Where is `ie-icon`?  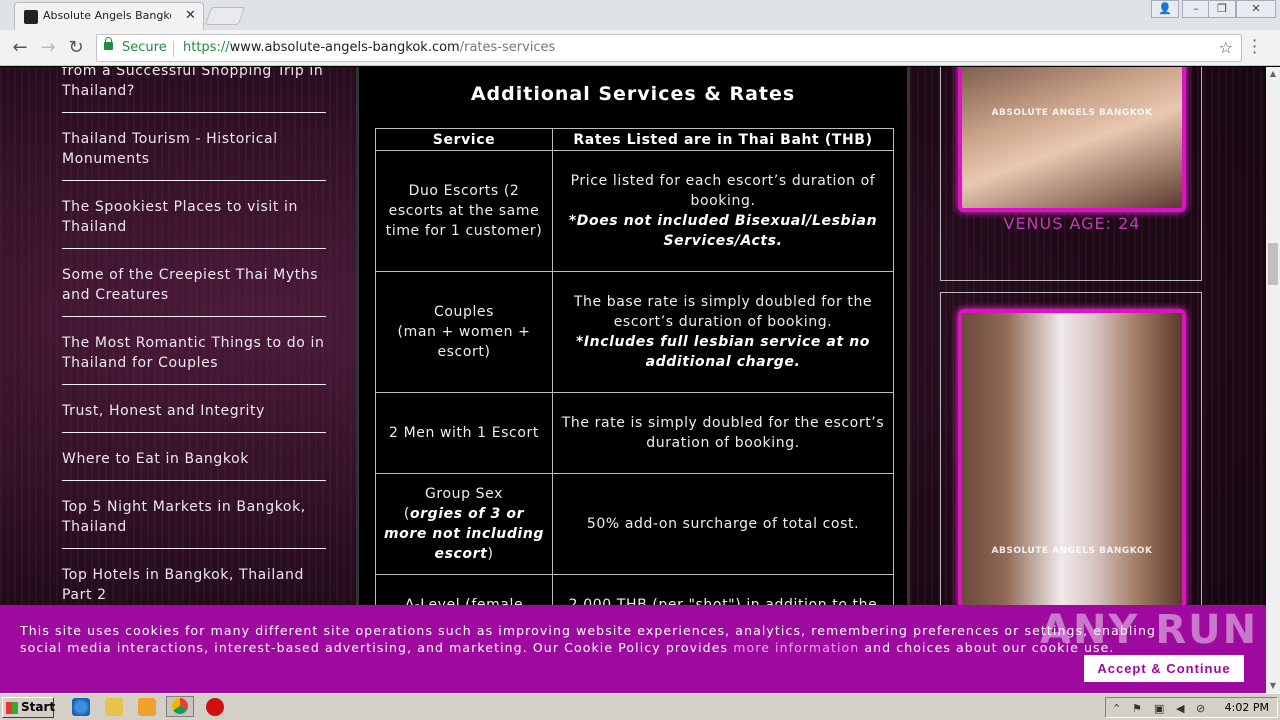
ie-icon is located at coordinates (81, 707).